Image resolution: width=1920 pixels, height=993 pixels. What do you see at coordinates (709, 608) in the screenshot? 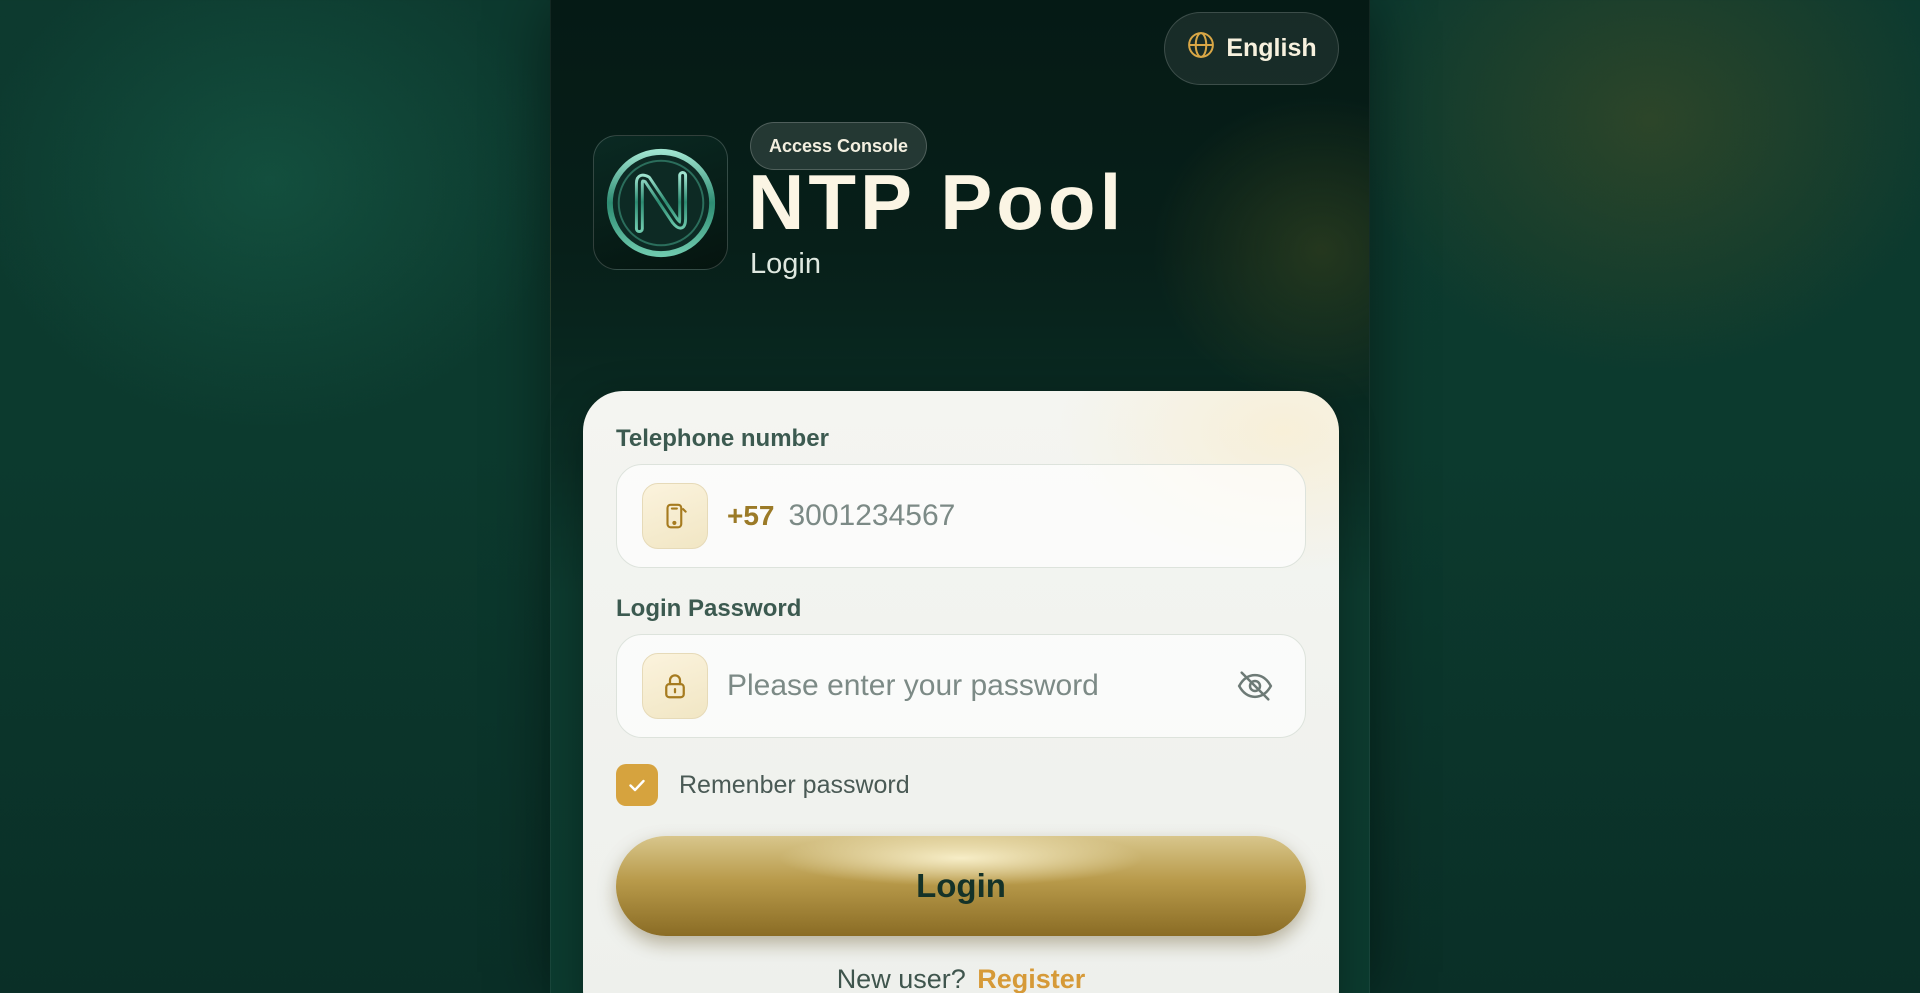
I see `password-label: Login Password` at bounding box center [709, 608].